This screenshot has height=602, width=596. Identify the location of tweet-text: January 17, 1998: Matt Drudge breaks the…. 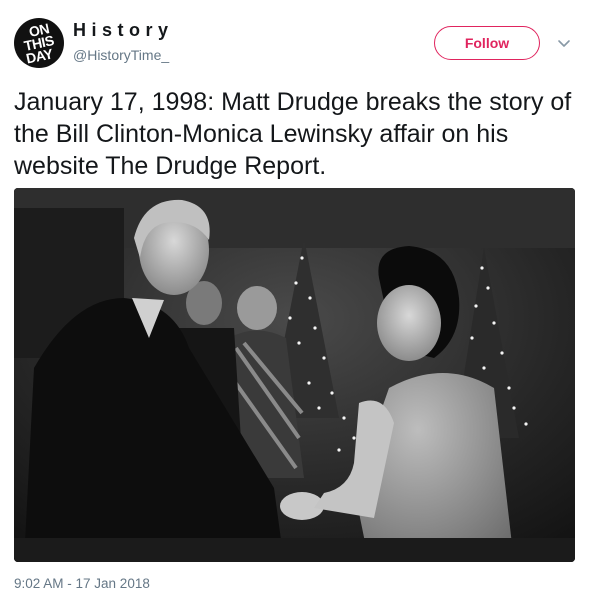
(293, 134).